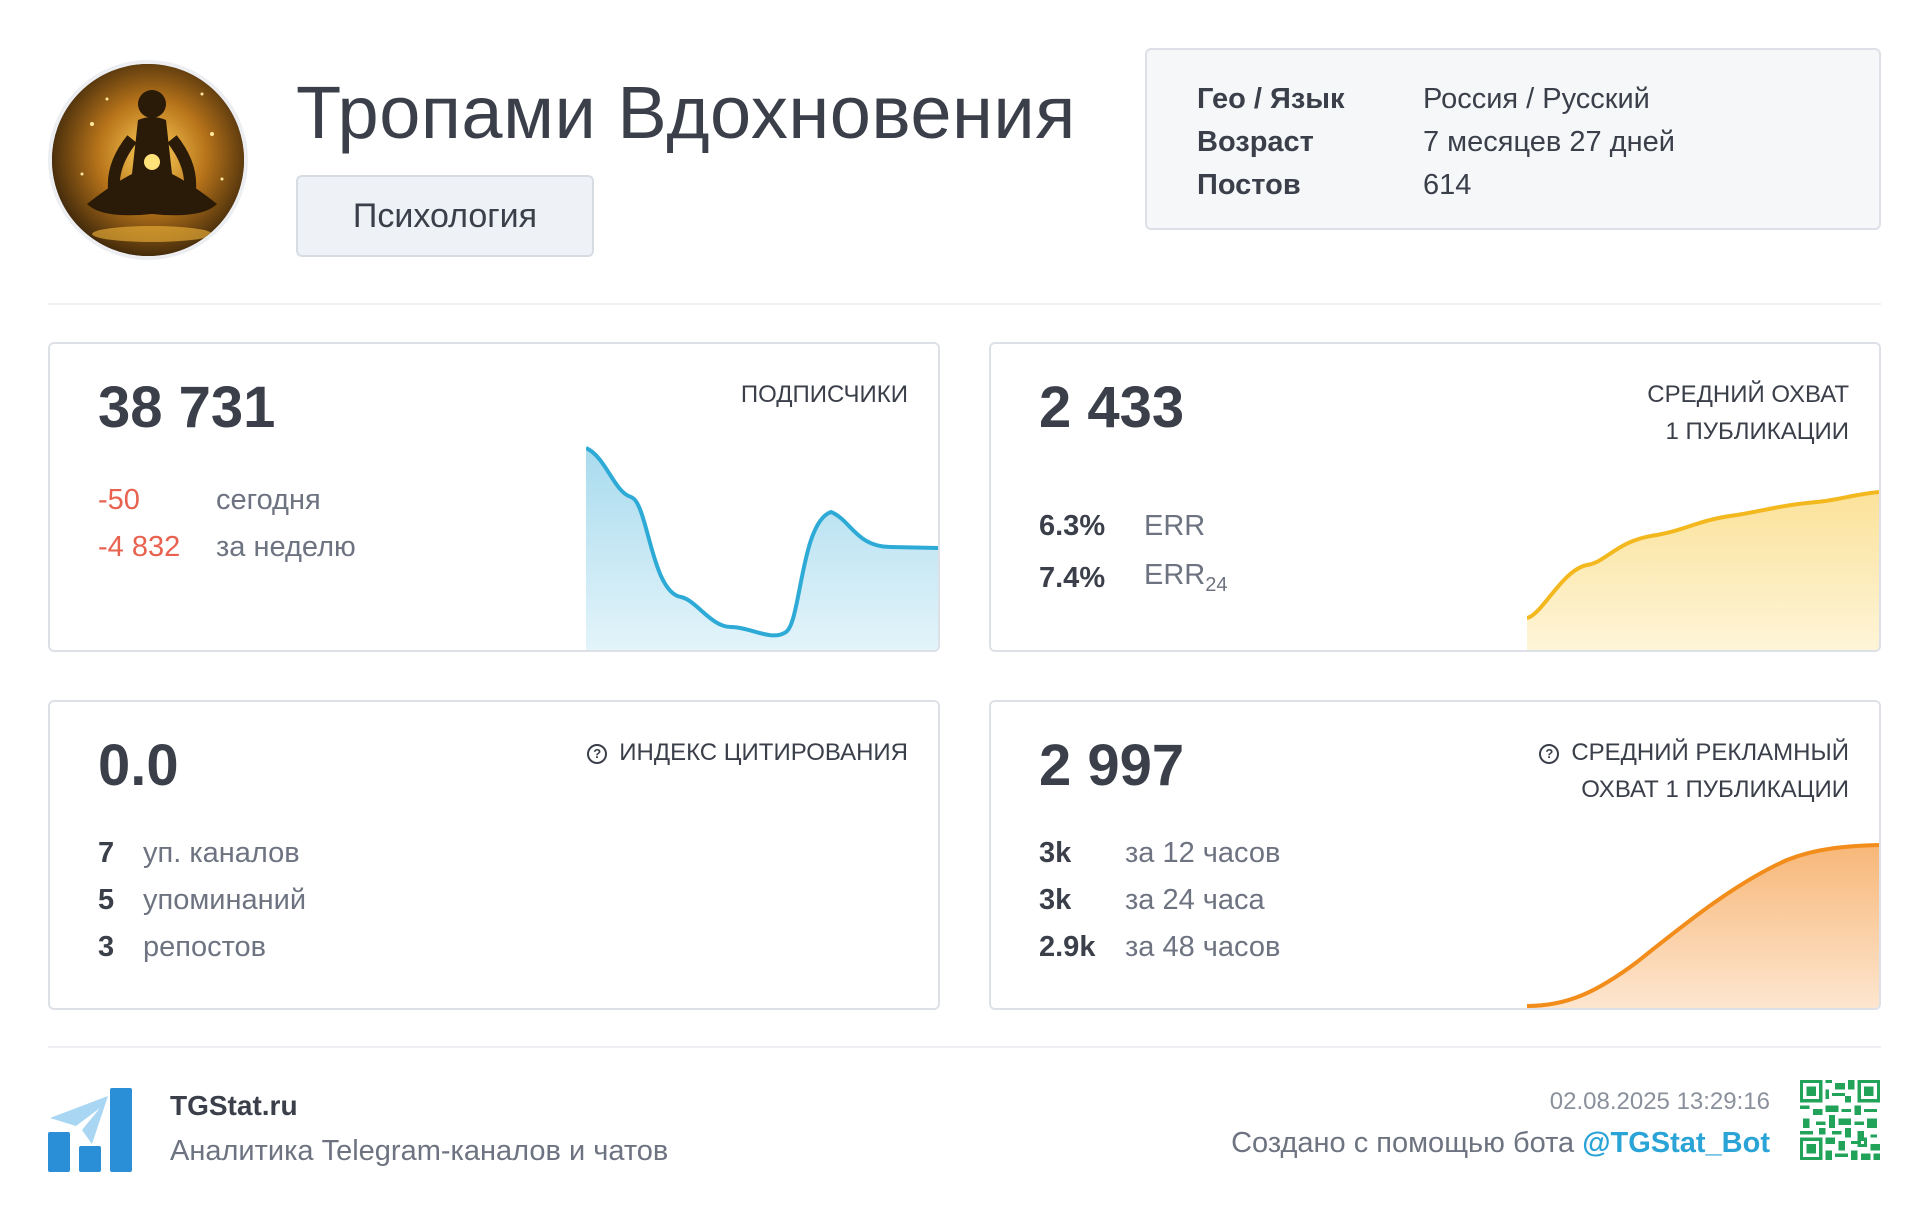 This screenshot has width=1928, height=1210. Describe the element at coordinates (268, 500) in the screenshot. I see `subscribers-today-label: сегодня` at that location.